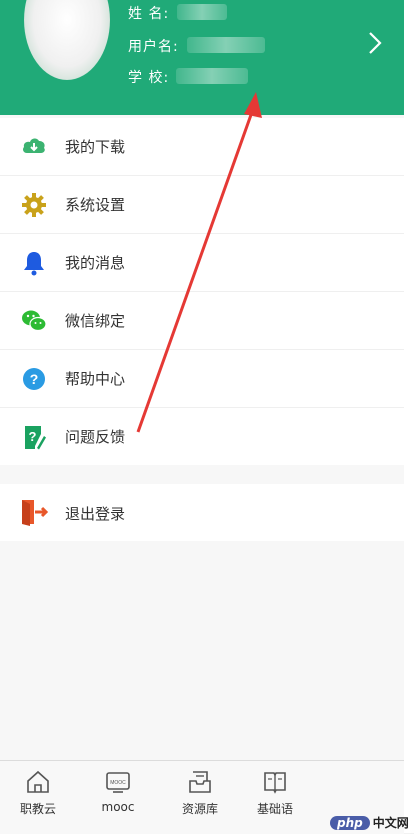  What do you see at coordinates (199, 809) in the screenshot?
I see `tab-label: 资源库` at bounding box center [199, 809].